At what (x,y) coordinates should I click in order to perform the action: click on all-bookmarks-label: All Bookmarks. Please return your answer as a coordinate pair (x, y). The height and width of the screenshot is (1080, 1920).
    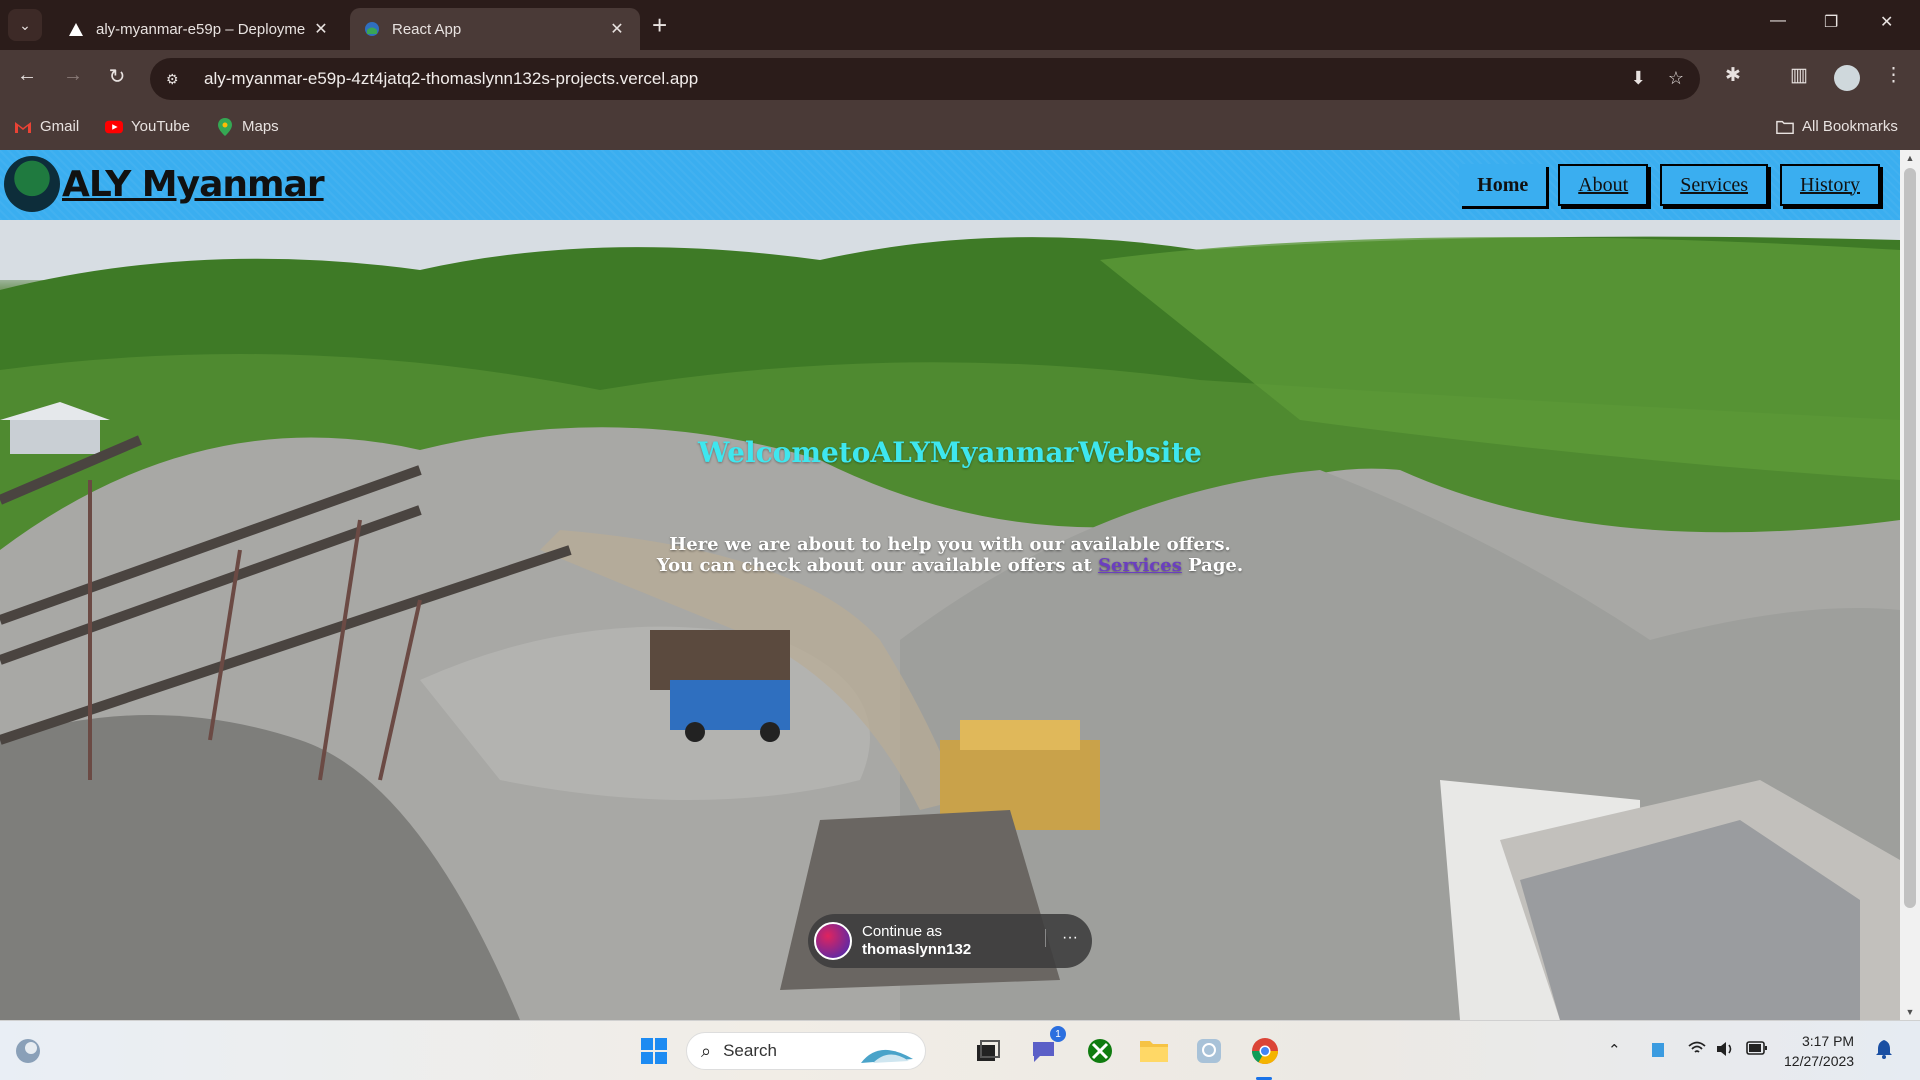
    Looking at the image, I should click on (1850, 126).